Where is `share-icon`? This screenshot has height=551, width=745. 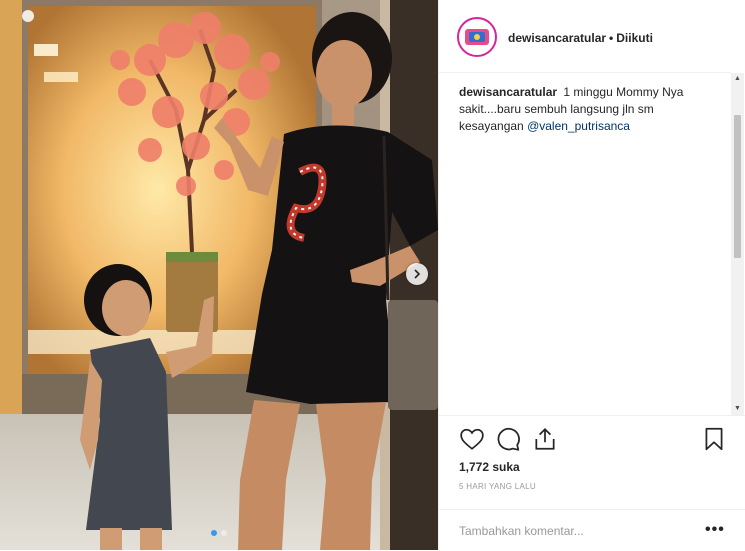 share-icon is located at coordinates (545, 439).